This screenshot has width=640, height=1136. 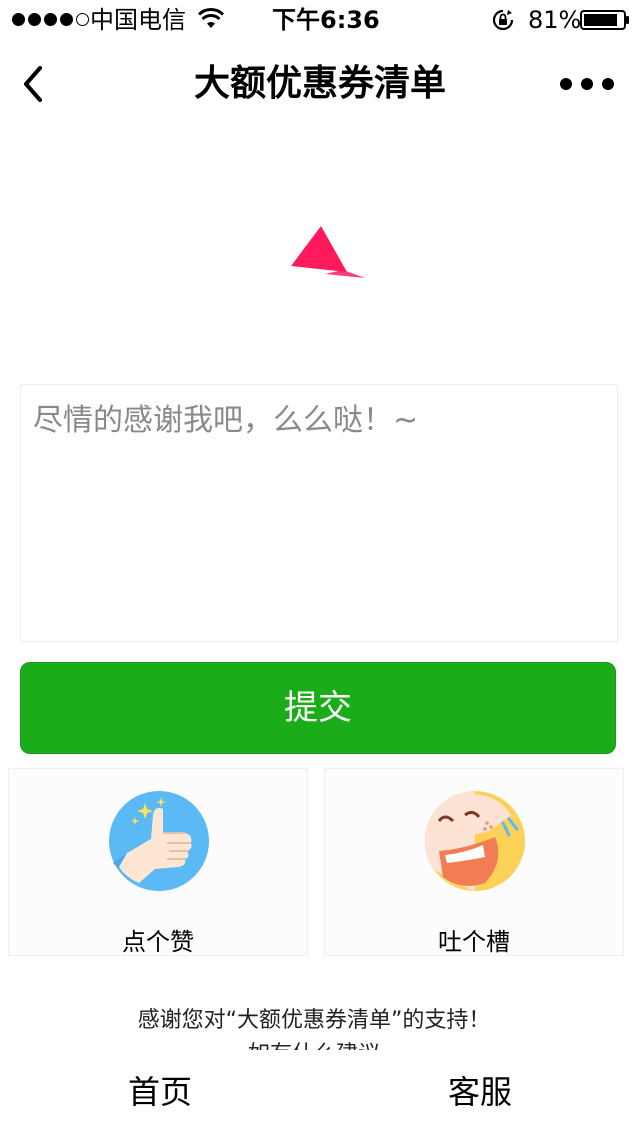 I want to click on signal-strength-icon, so click(x=50, y=19).